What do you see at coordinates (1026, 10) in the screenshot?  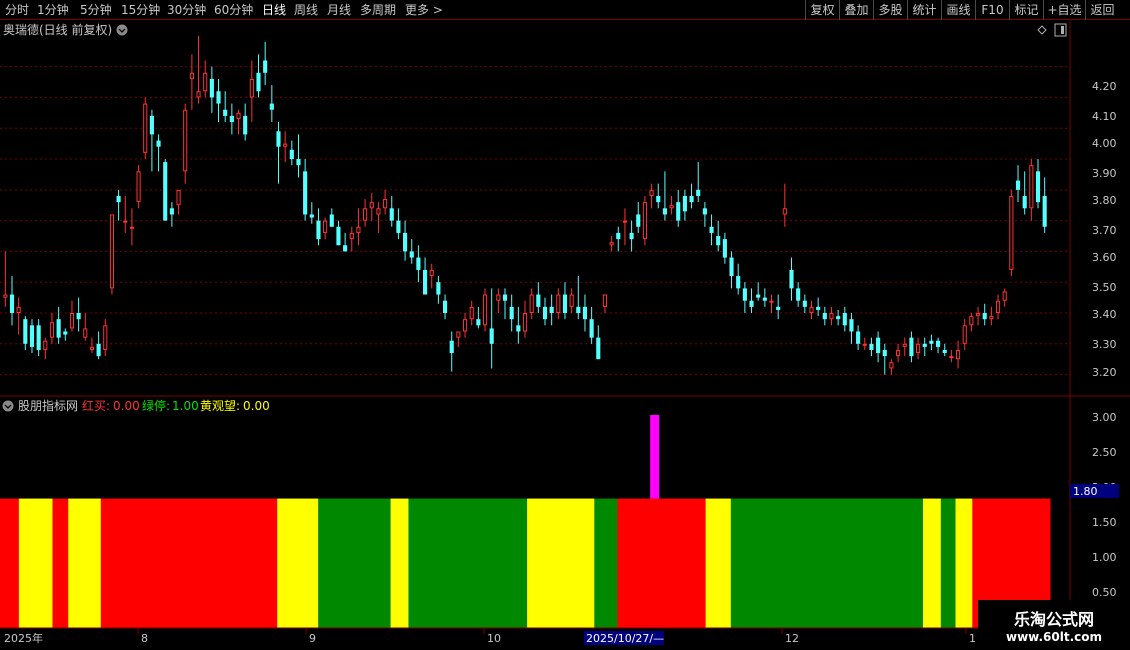 I see `mark-button: 标记` at bounding box center [1026, 10].